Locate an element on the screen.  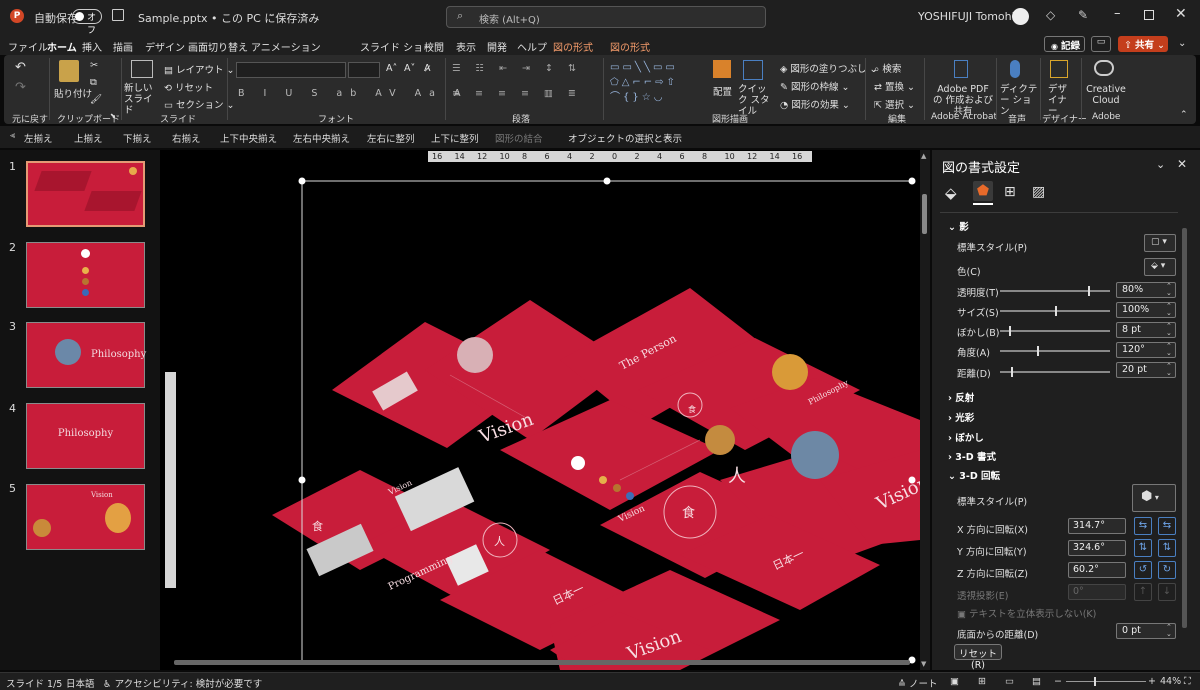
tab-shape-format: 図の形式 is located at coordinates (573, 46).